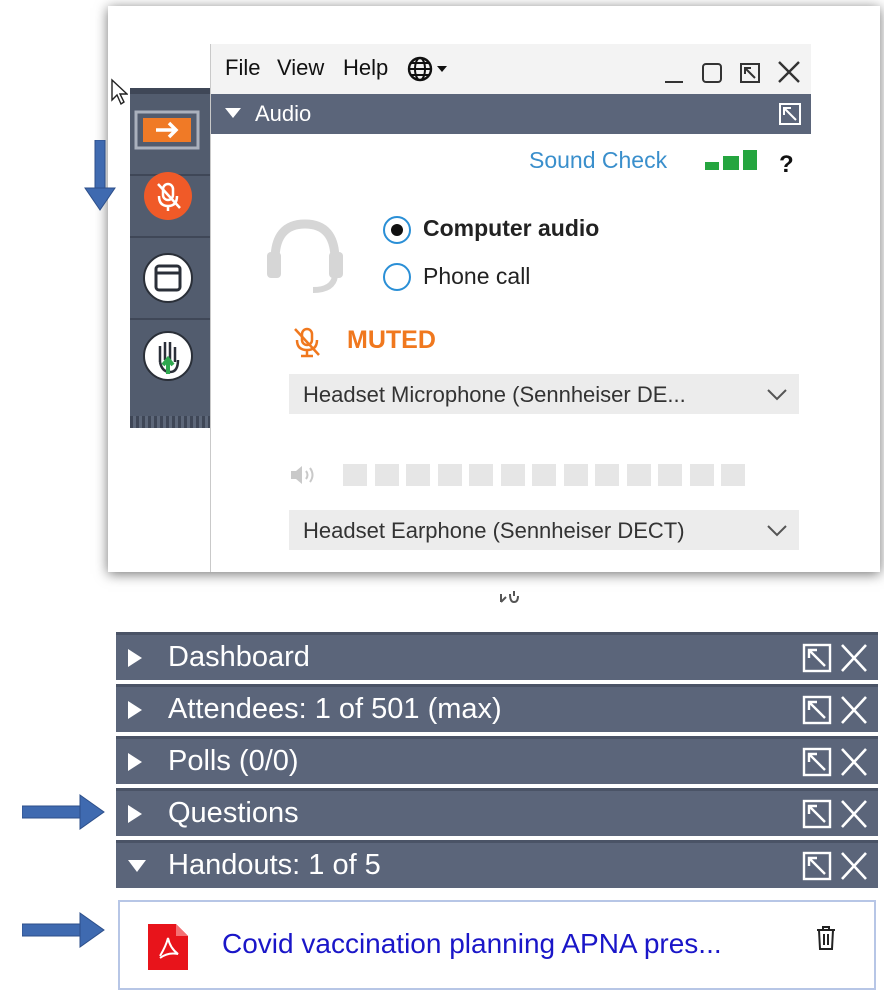 Image resolution: width=884 pixels, height=992 pixels. What do you see at coordinates (497, 864) in the screenshot?
I see `panel-handouts: Handouts: 1 of 5` at bounding box center [497, 864].